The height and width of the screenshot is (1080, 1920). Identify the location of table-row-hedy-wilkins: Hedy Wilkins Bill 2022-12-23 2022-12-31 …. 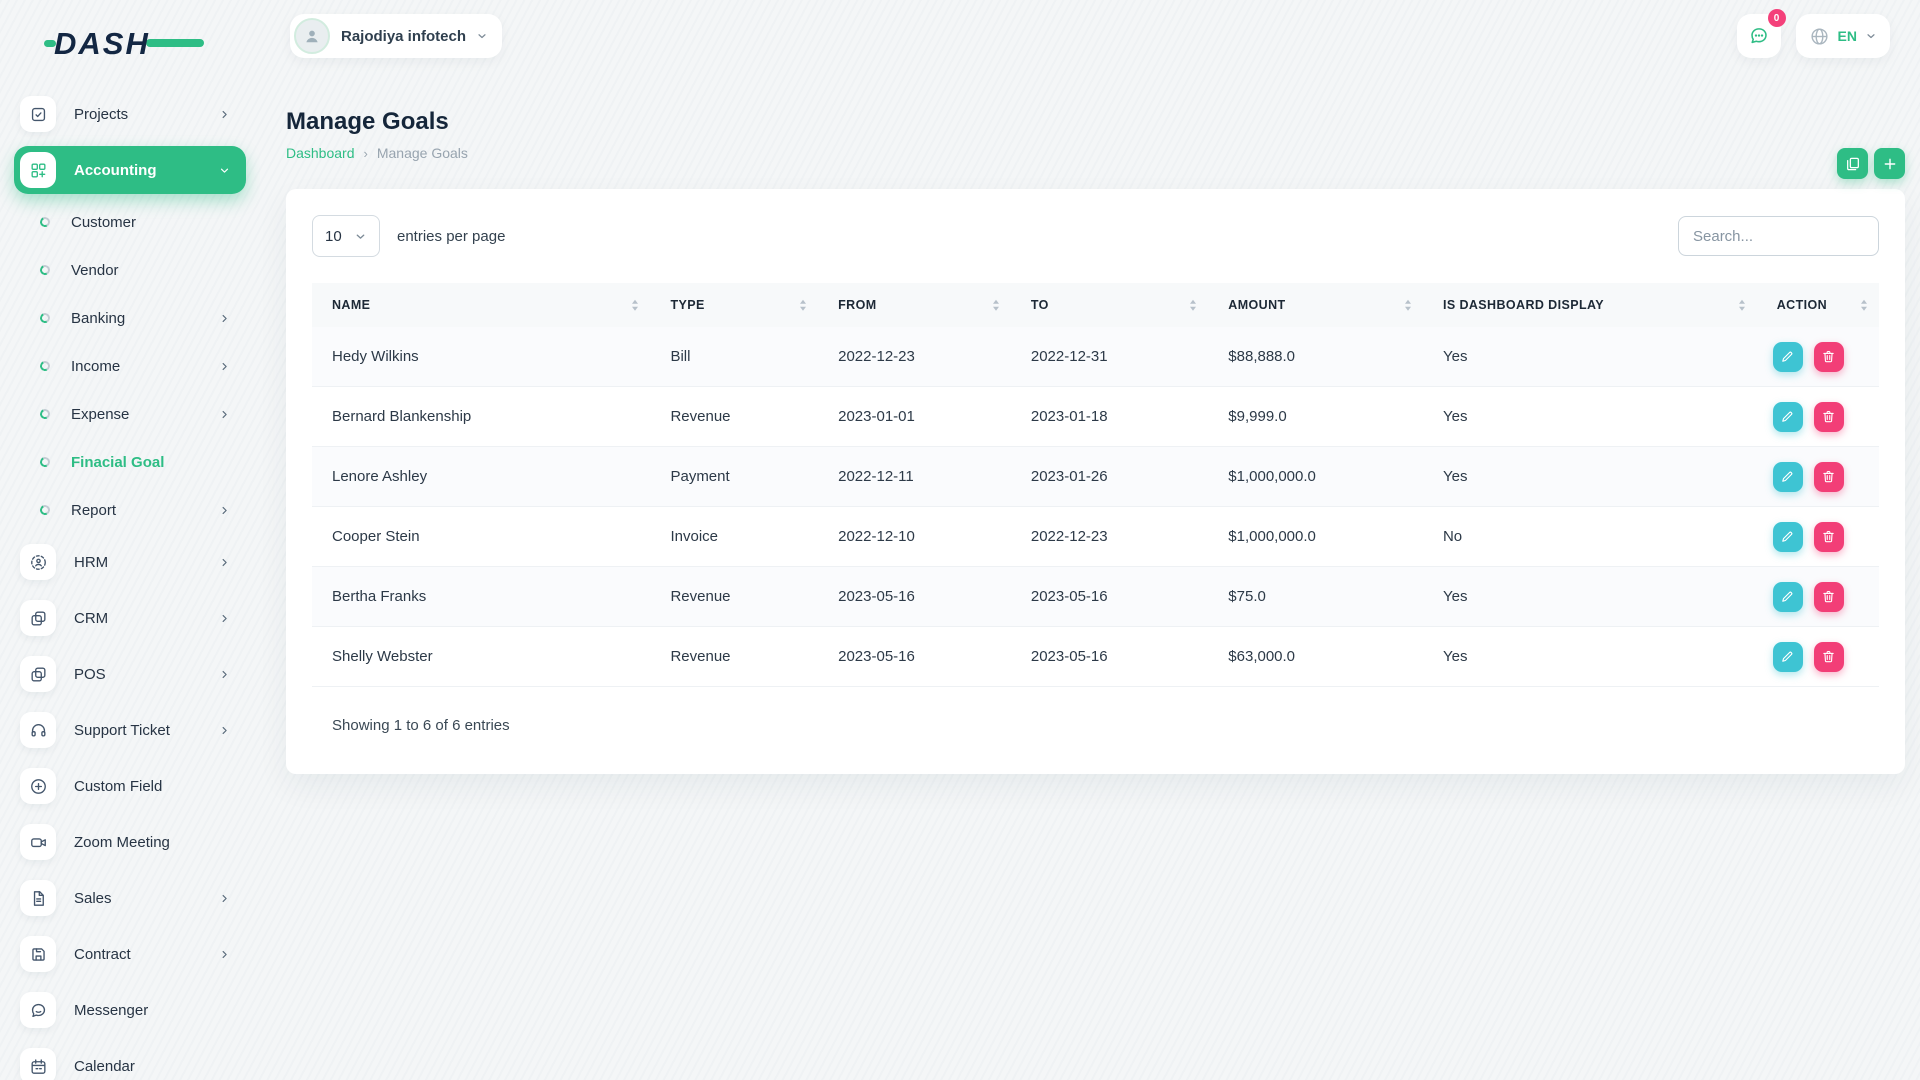
(1095, 357).